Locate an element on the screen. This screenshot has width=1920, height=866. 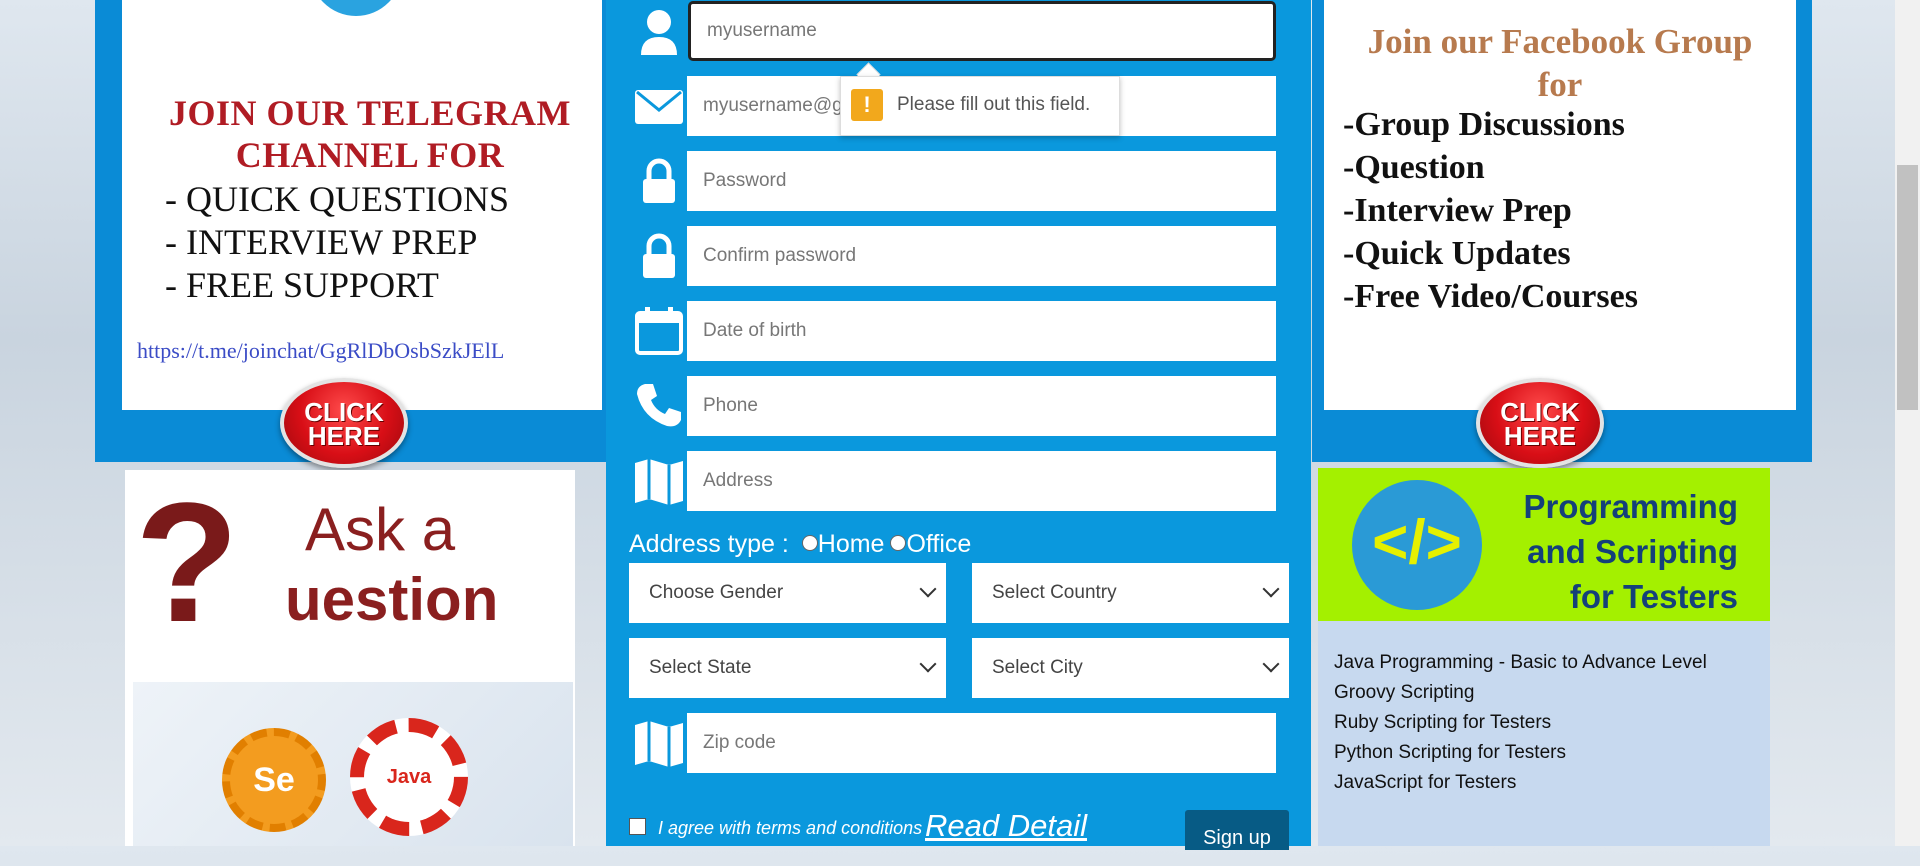
dob-row is located at coordinates (952, 331).